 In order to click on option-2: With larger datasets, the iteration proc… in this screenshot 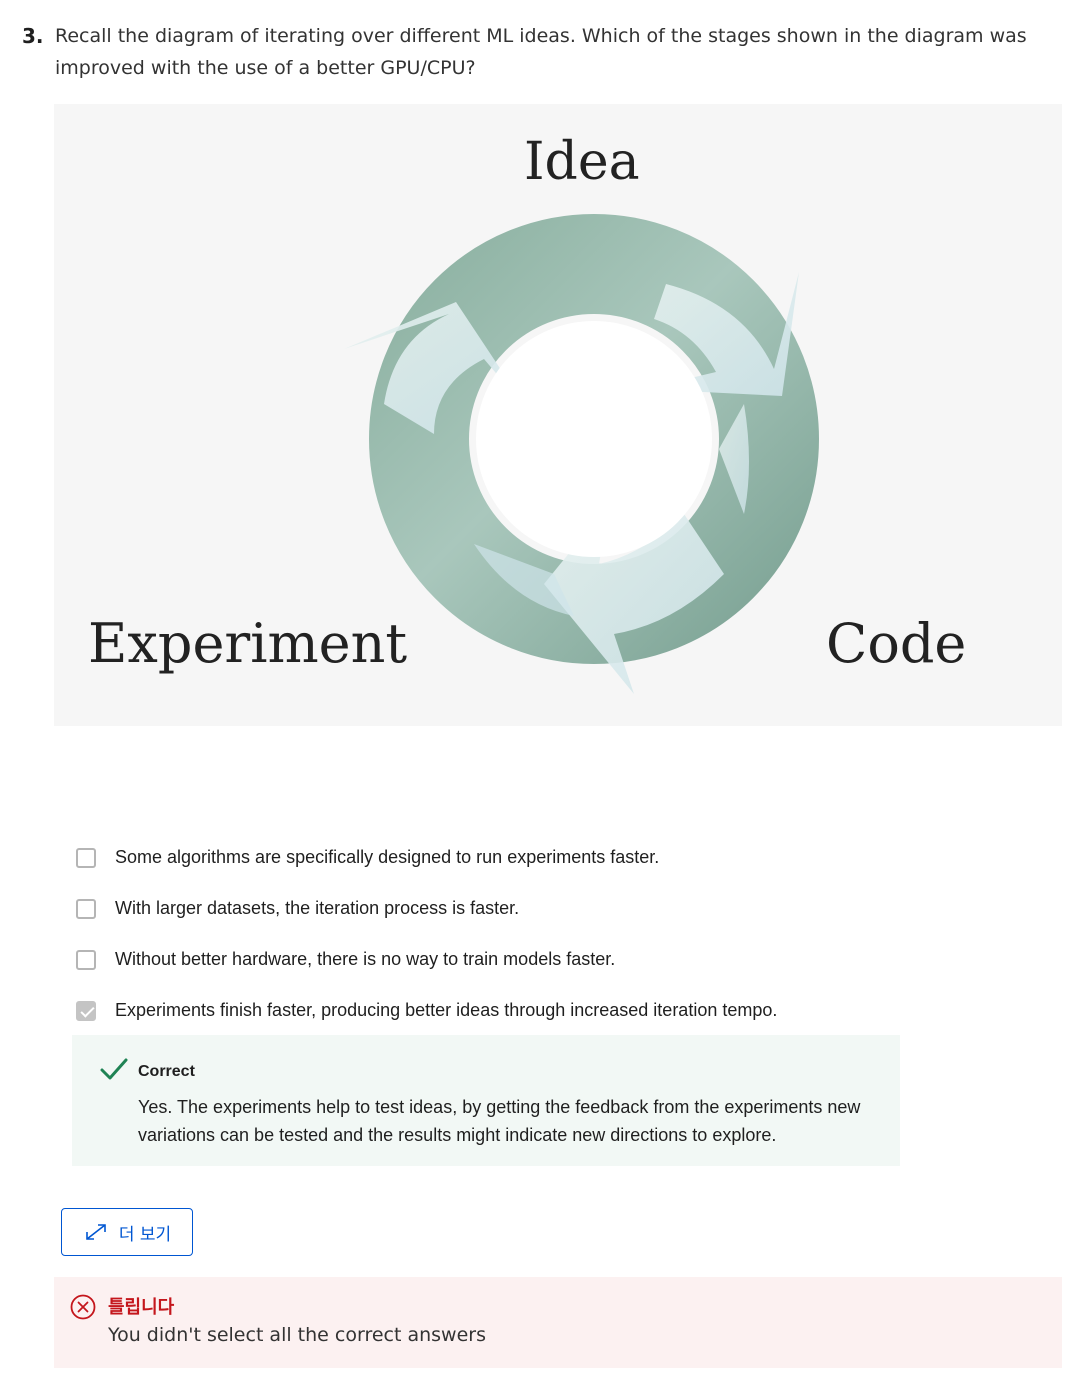, I will do `click(526, 908)`.